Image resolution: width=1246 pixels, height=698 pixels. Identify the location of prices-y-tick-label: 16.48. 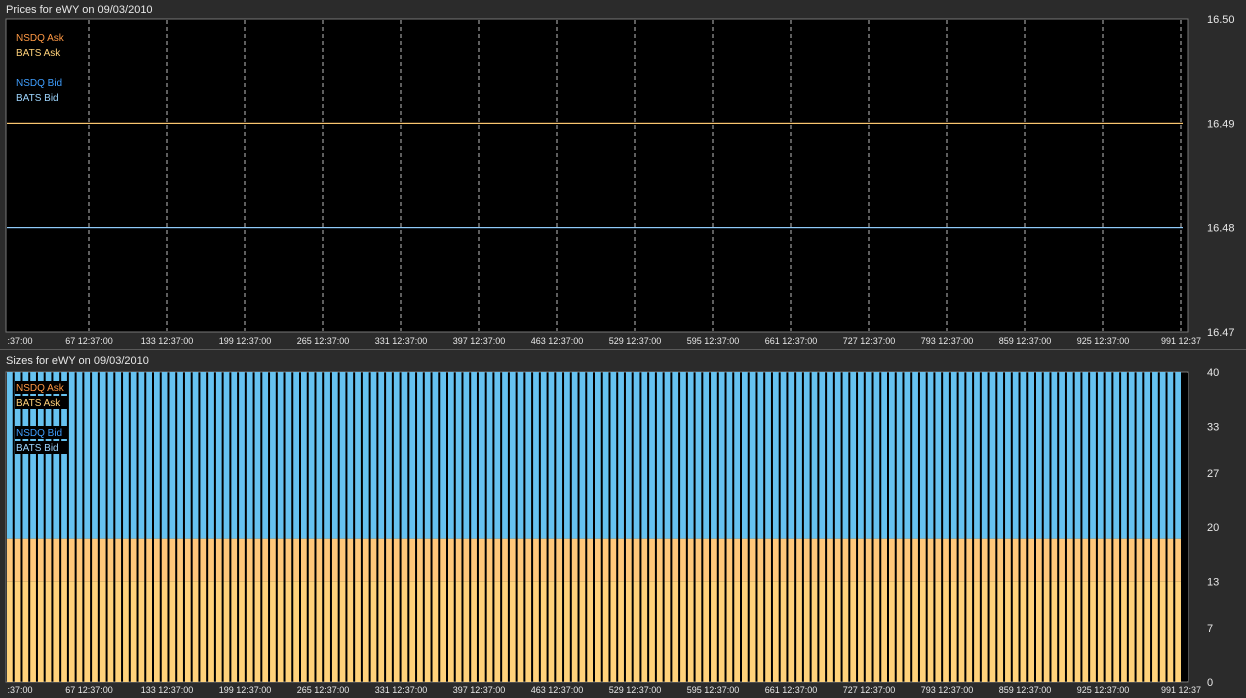
(1221, 229).